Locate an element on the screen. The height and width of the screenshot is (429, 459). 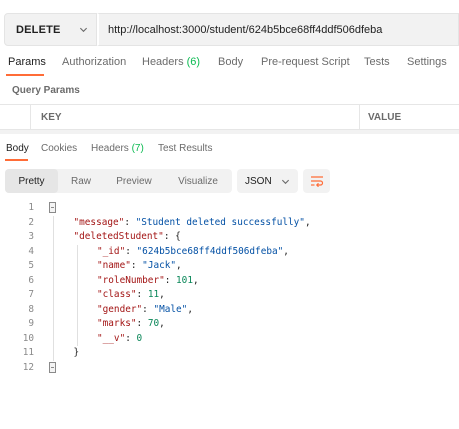
json-punctuation: : { is located at coordinates (172, 236).